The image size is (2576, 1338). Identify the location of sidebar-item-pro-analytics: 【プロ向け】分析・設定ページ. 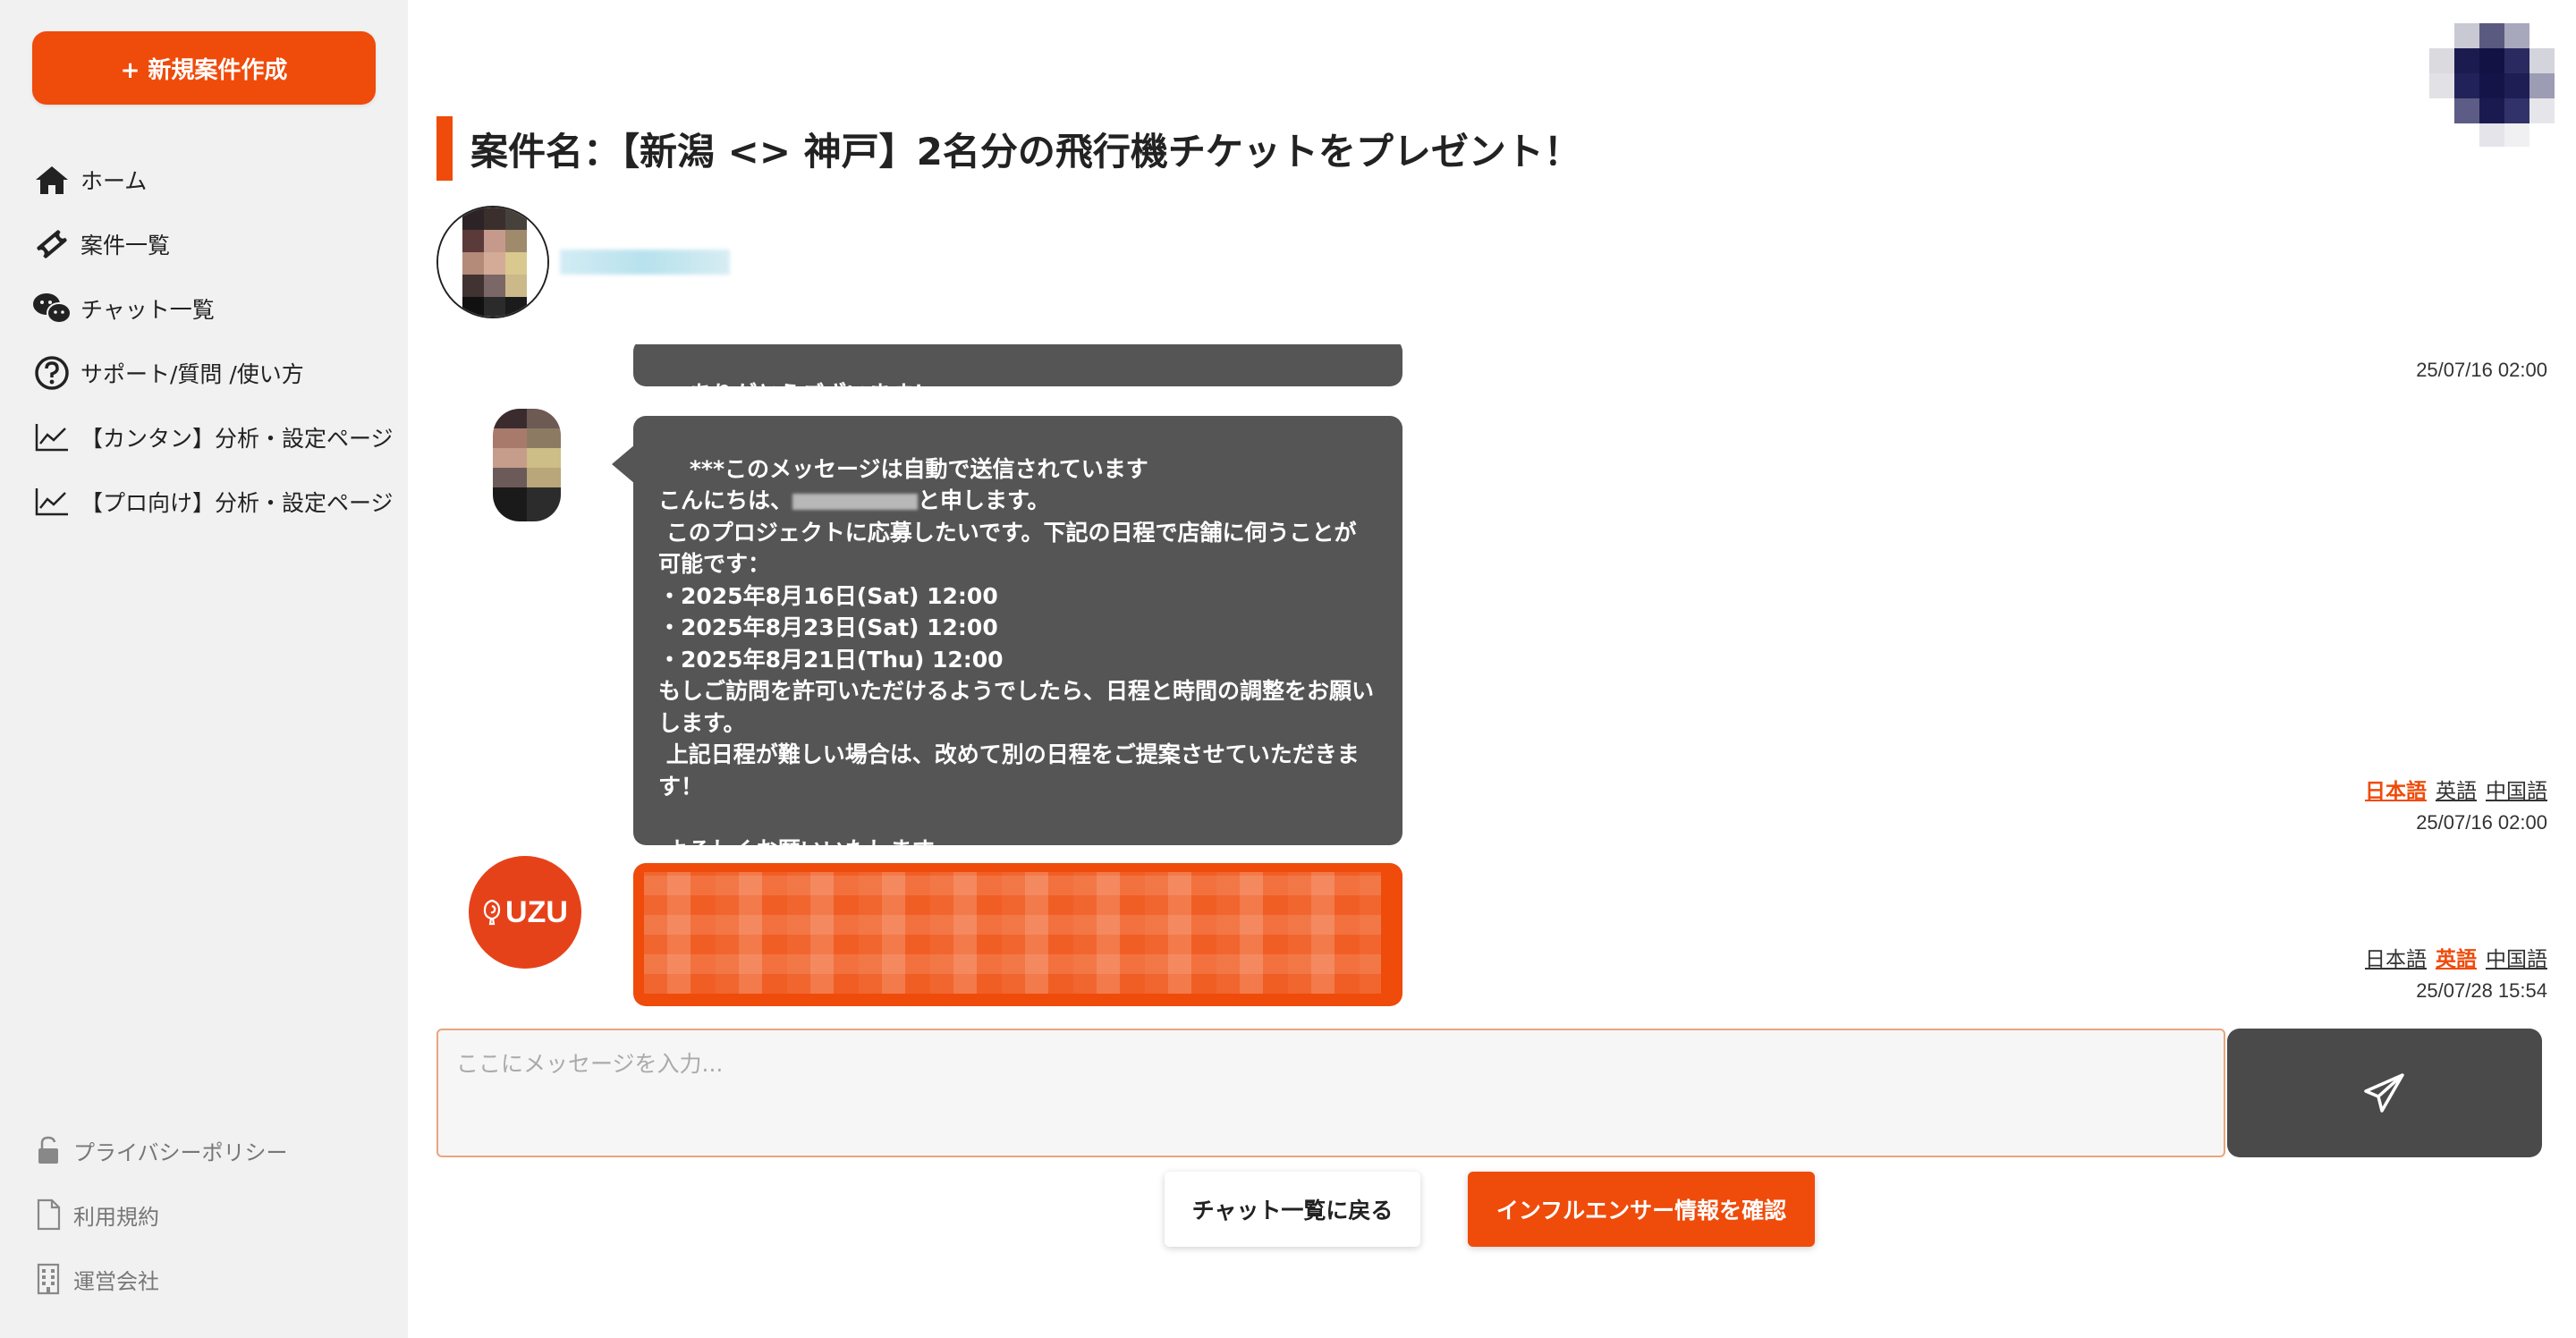
(220, 502).